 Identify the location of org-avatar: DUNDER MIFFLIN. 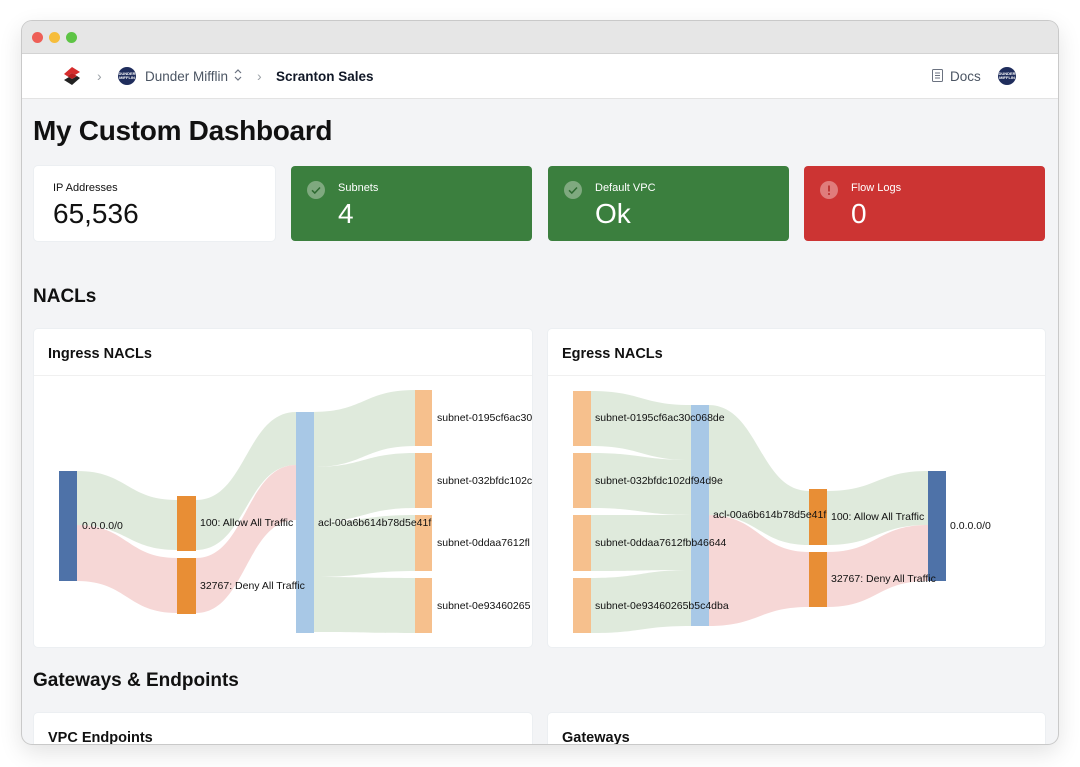
(127, 76).